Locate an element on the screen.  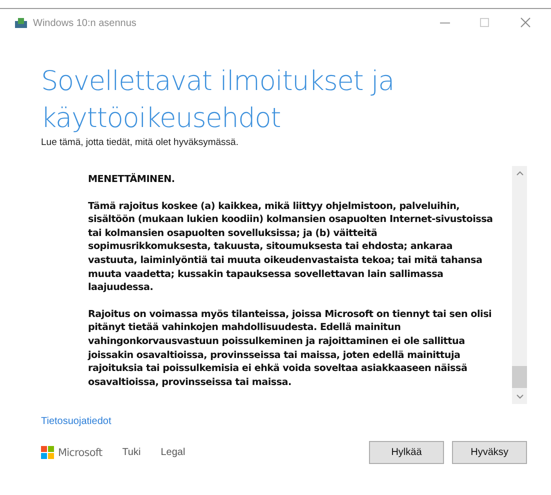
dialog-button: Hylkää is located at coordinates (406, 452).